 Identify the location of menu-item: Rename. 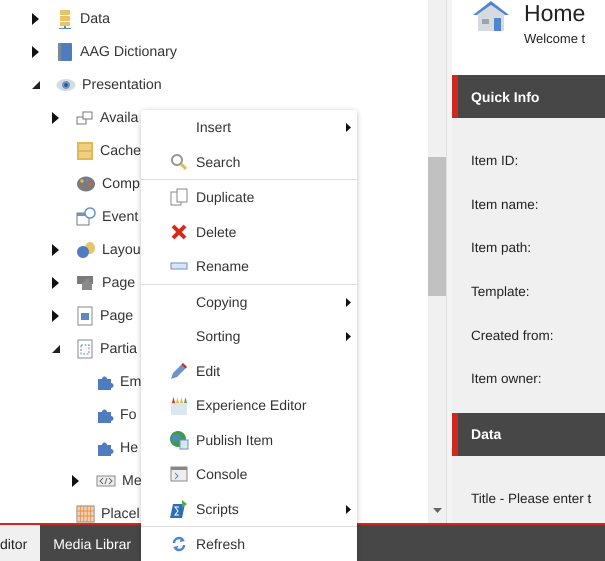
(249, 266).